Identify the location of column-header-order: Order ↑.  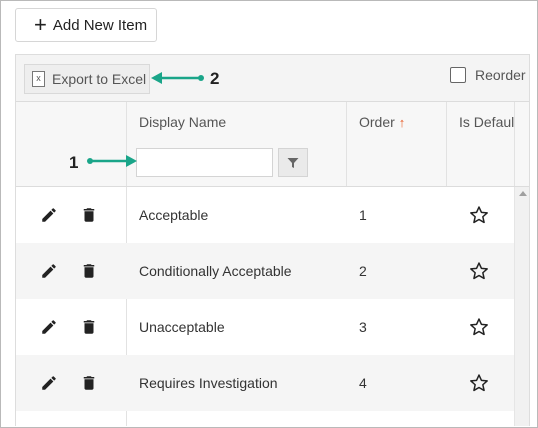
(382, 122).